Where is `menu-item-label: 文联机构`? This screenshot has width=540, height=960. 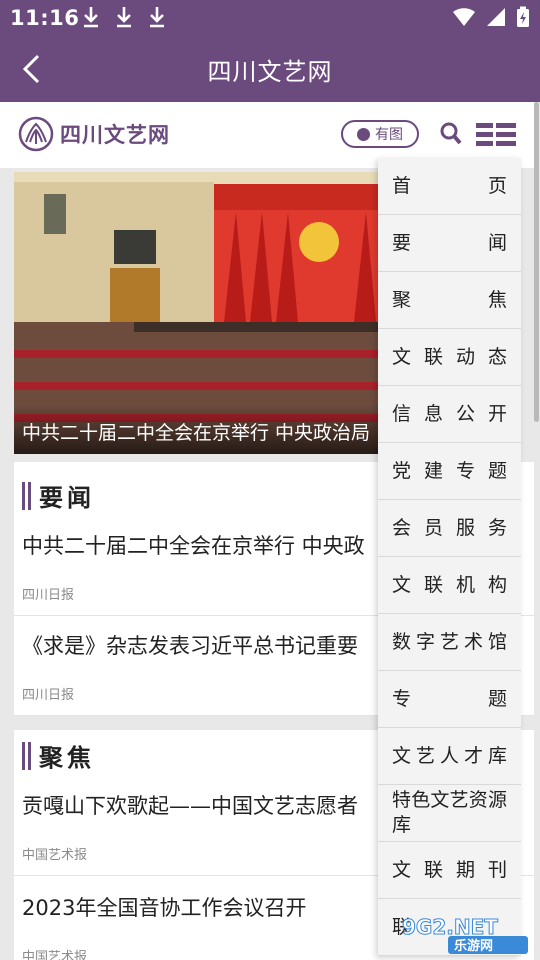
menu-item-label: 文联机构 is located at coordinates (449, 584).